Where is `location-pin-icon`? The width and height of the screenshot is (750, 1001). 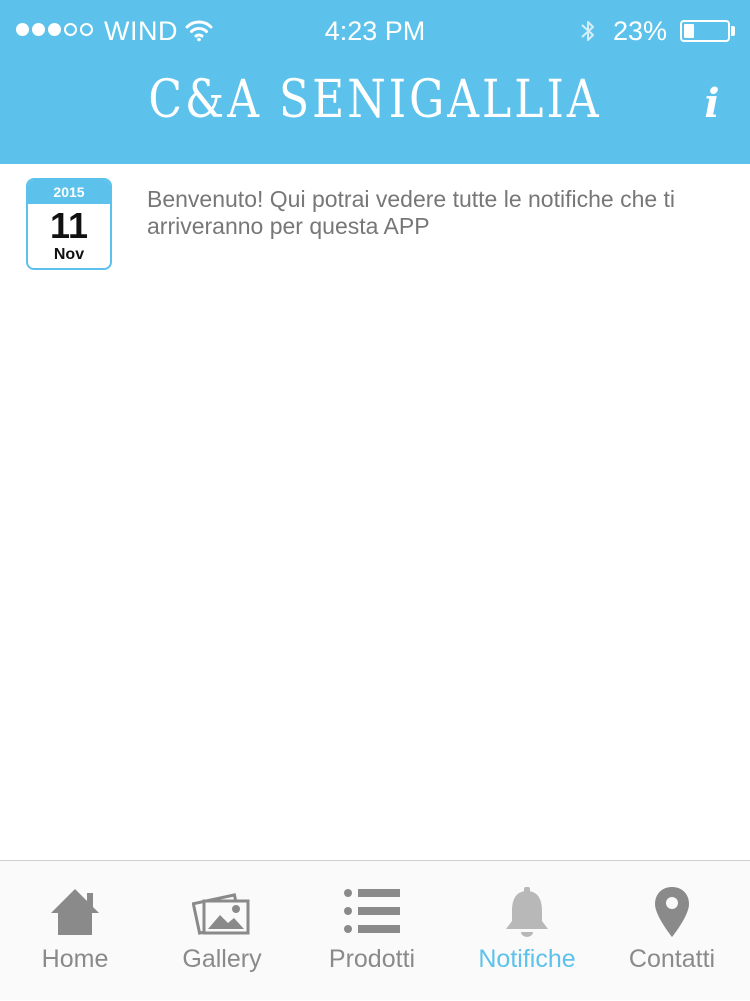
location-pin-icon is located at coordinates (672, 913).